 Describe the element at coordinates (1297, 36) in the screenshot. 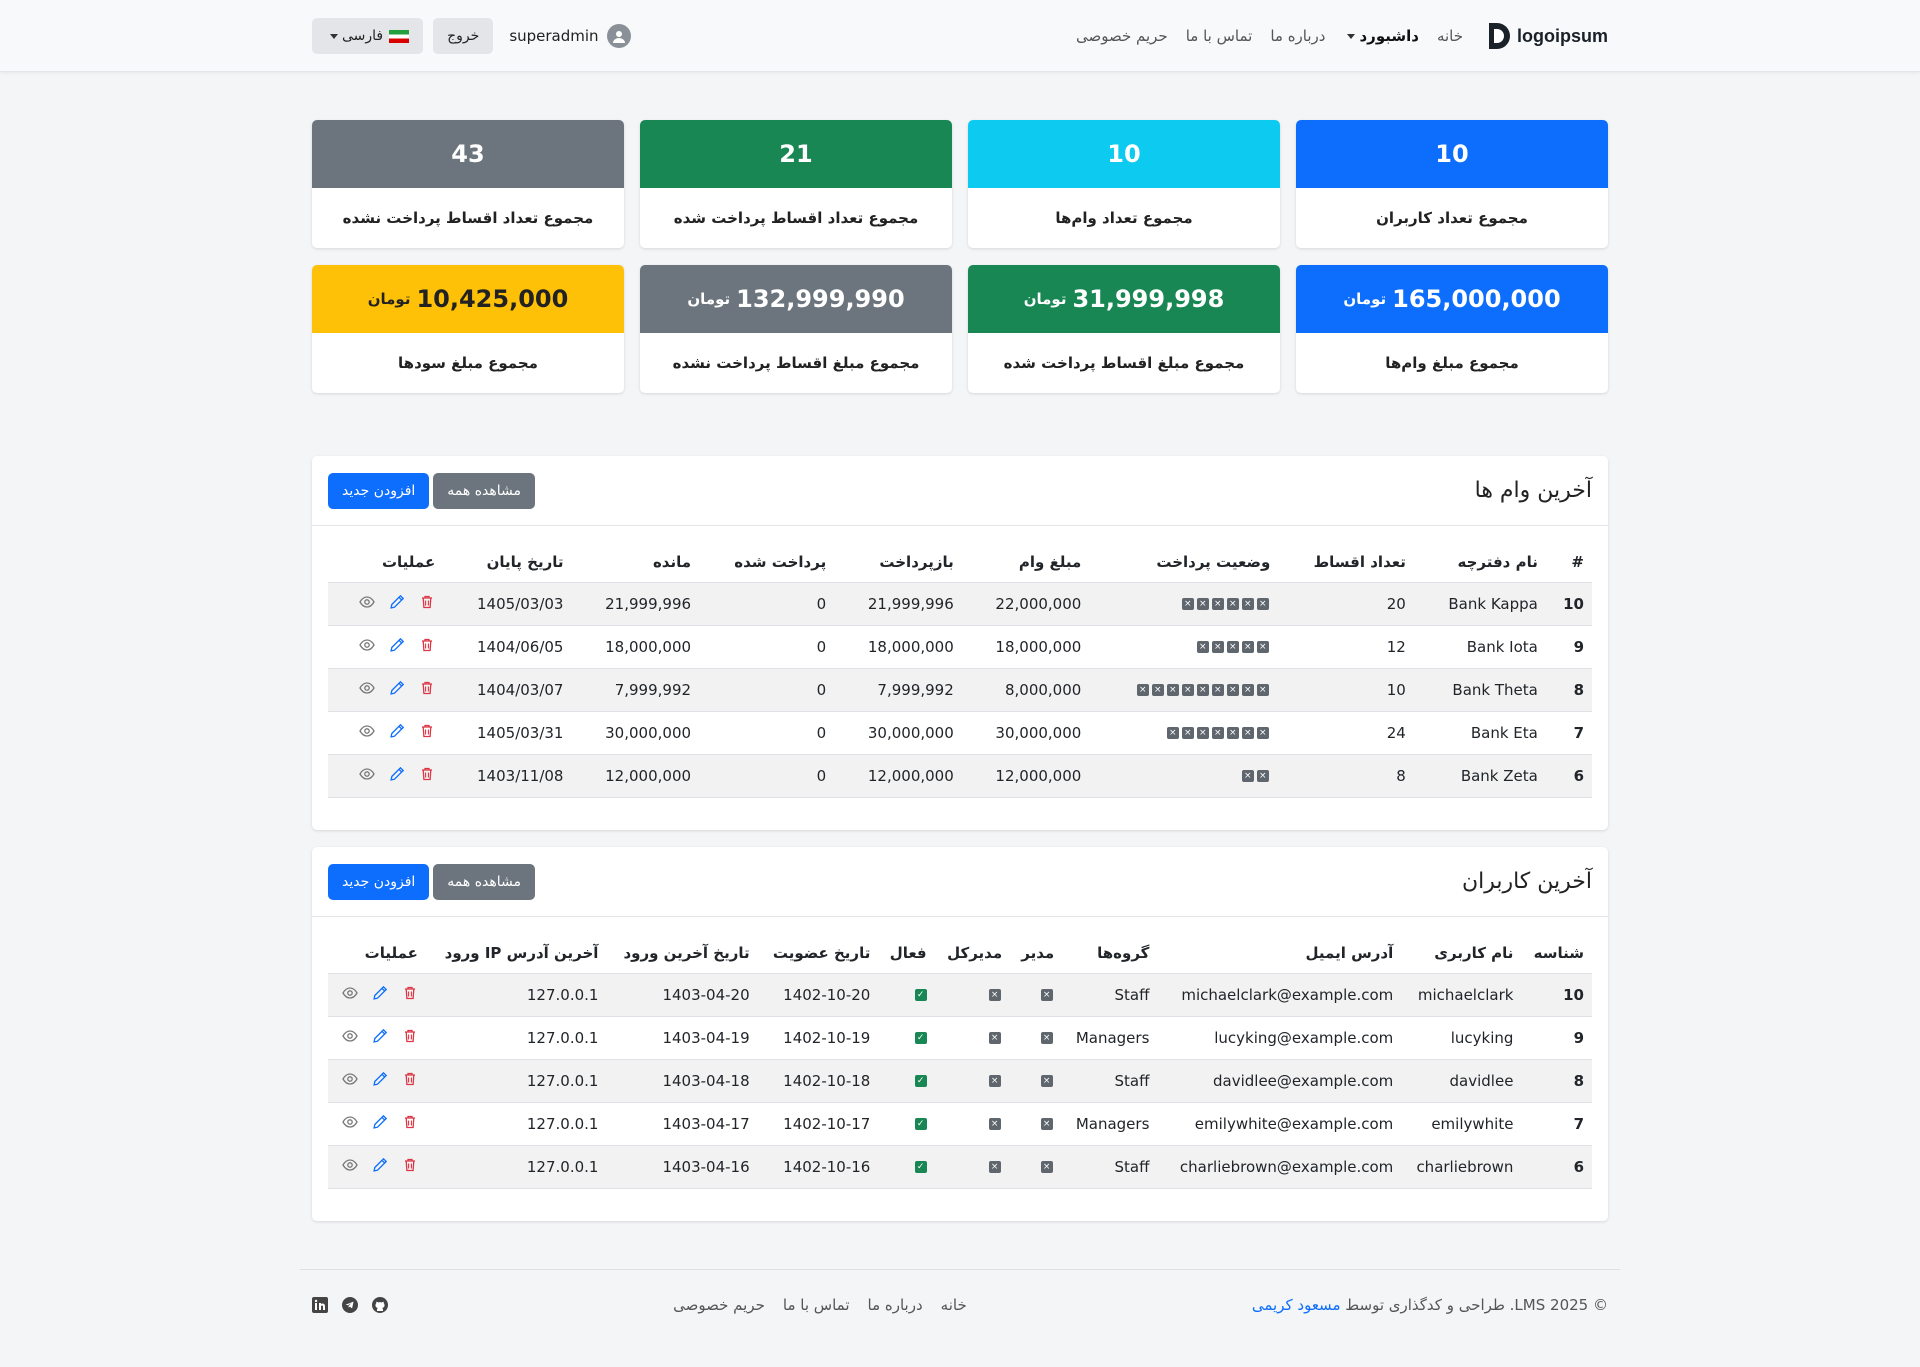

I see `nav-about: درباره ما` at that location.